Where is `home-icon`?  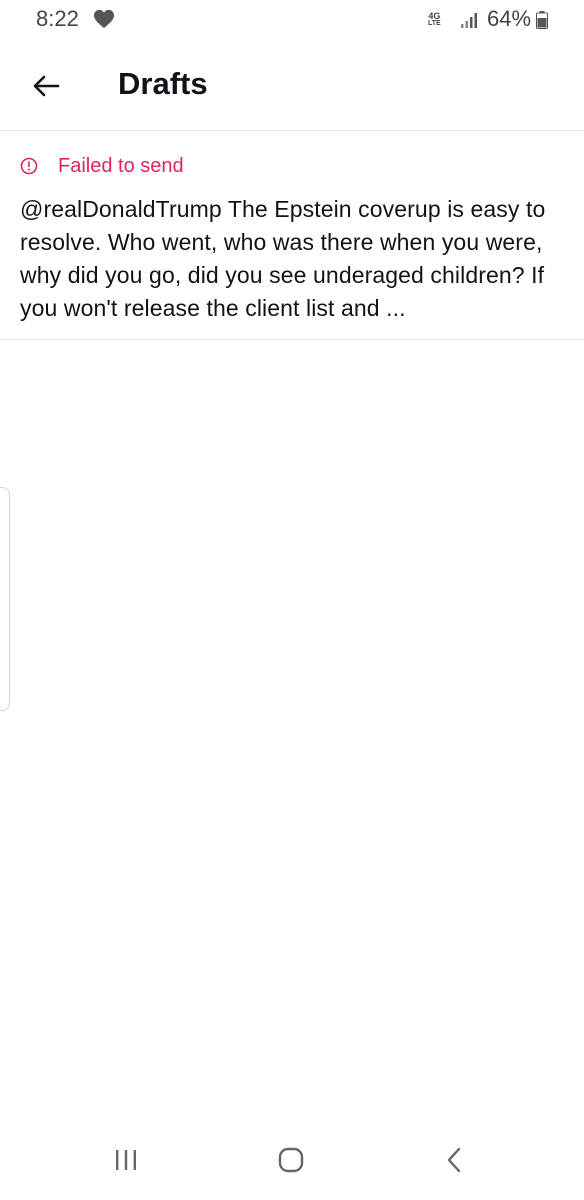 home-icon is located at coordinates (291, 1160).